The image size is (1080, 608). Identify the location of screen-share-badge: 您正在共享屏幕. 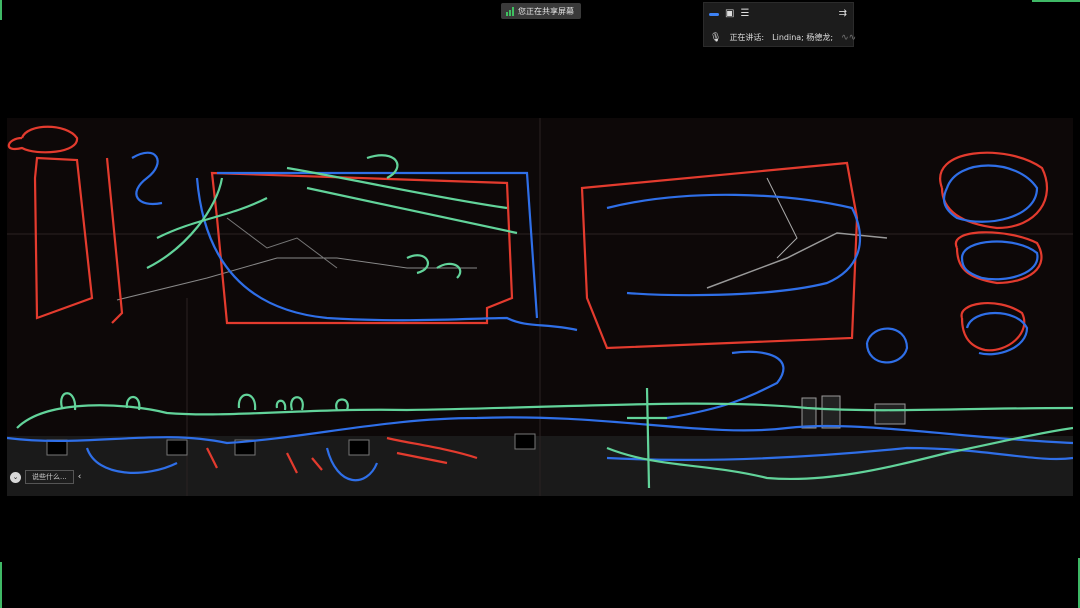
(541, 11).